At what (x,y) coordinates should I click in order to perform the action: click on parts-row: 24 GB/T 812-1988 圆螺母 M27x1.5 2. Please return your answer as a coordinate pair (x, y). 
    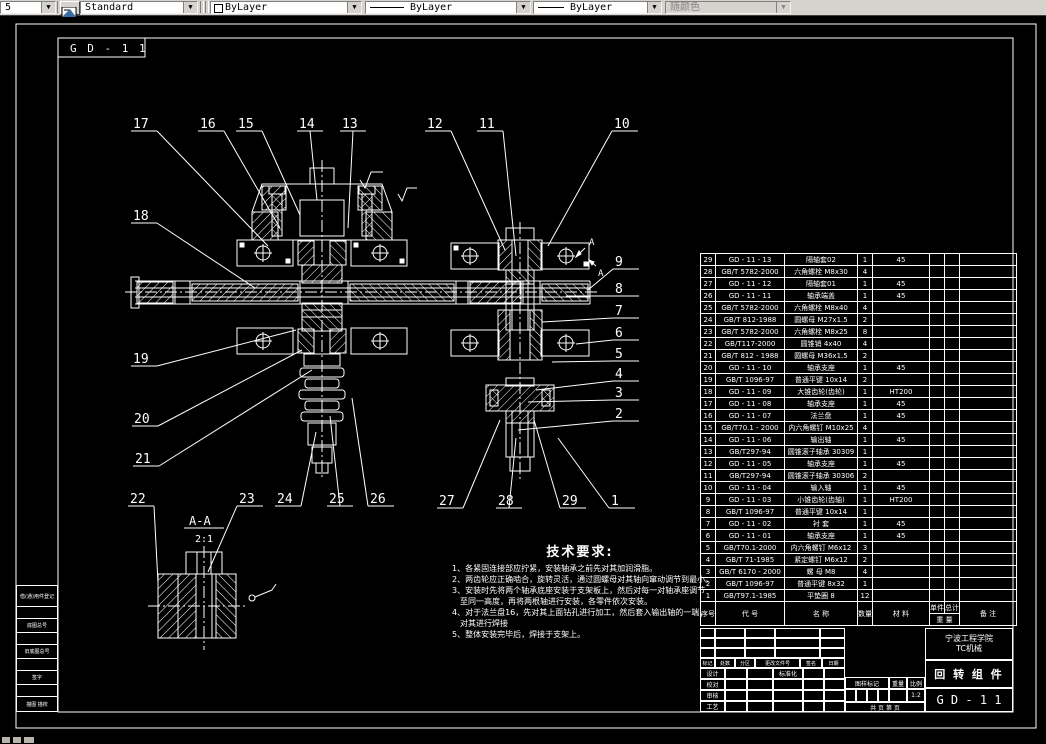
    Looking at the image, I should click on (858, 319).